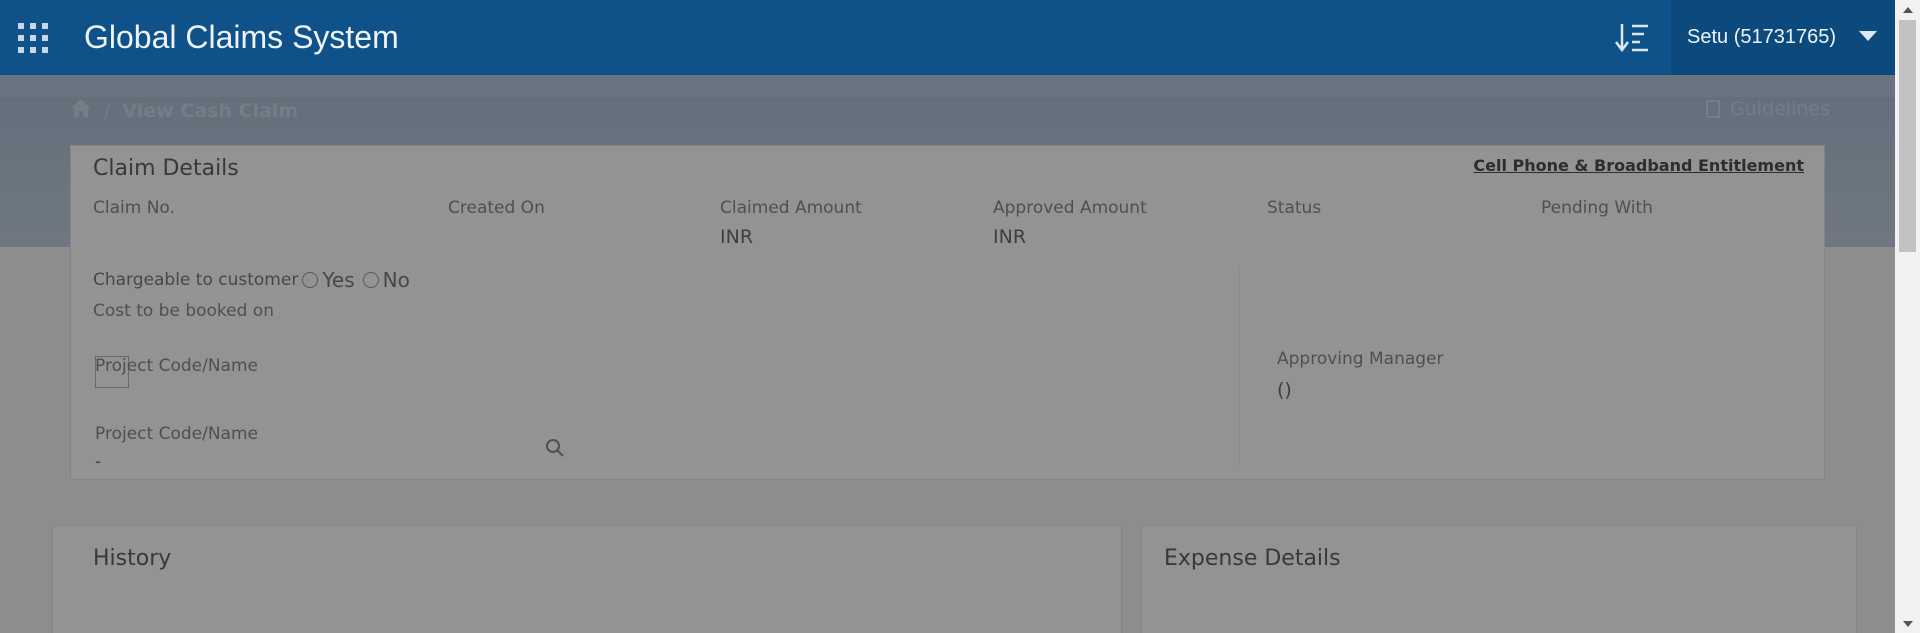 This screenshot has height=633, width=1920. Describe the element at coordinates (241, 37) in the screenshot. I see `app-title: Global Claims System` at that location.